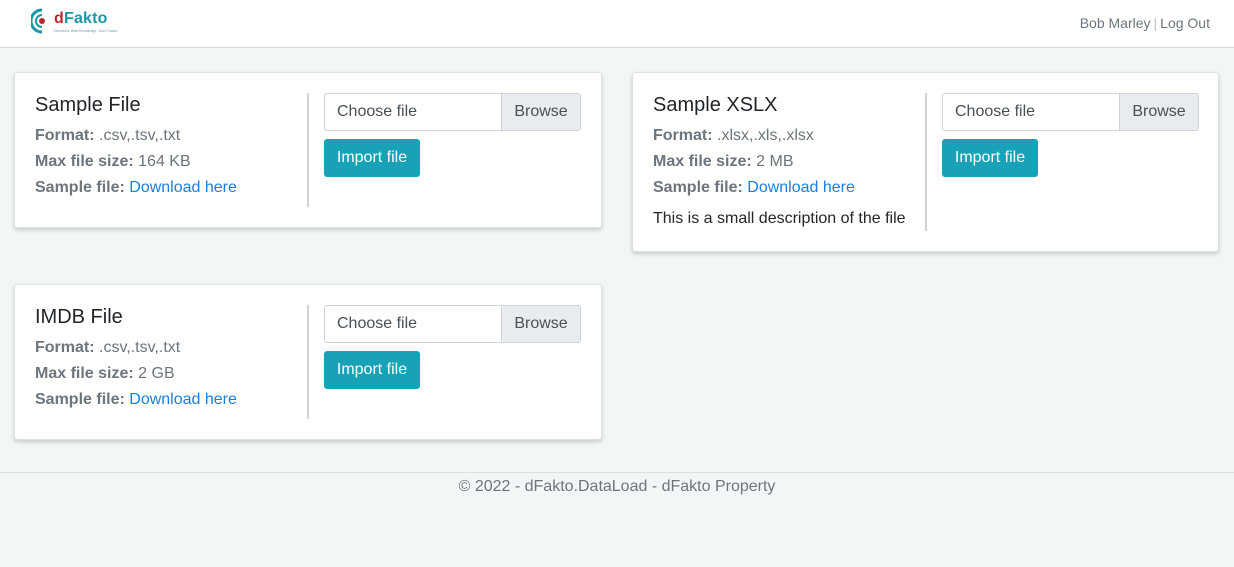  What do you see at coordinates (775, 161) in the screenshot?
I see `max-size-value: 2 MB` at bounding box center [775, 161].